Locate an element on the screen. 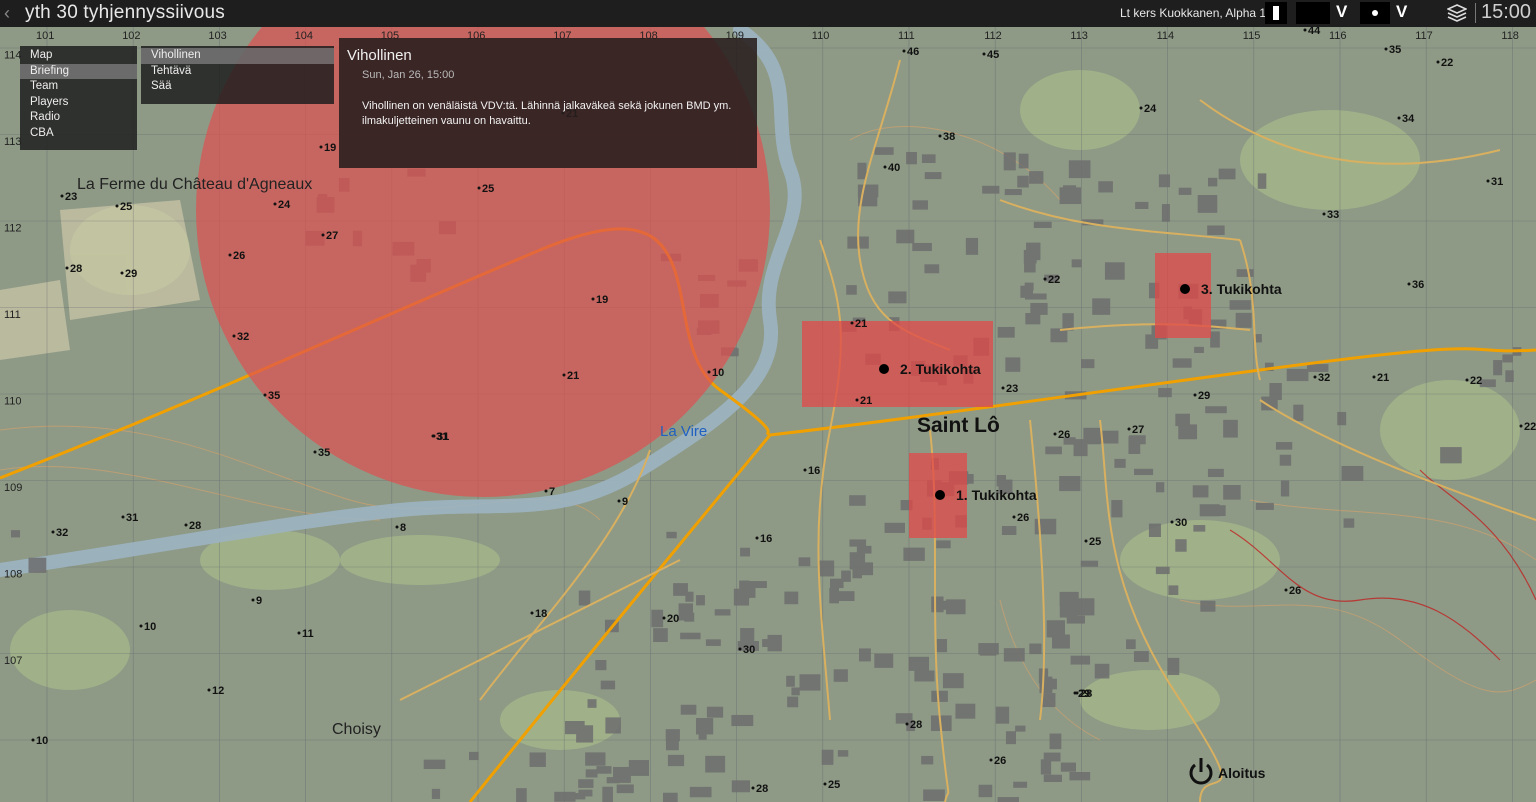 The height and width of the screenshot is (802, 1536). submenu-item-tehtava: Tehtävä is located at coordinates (237, 72).